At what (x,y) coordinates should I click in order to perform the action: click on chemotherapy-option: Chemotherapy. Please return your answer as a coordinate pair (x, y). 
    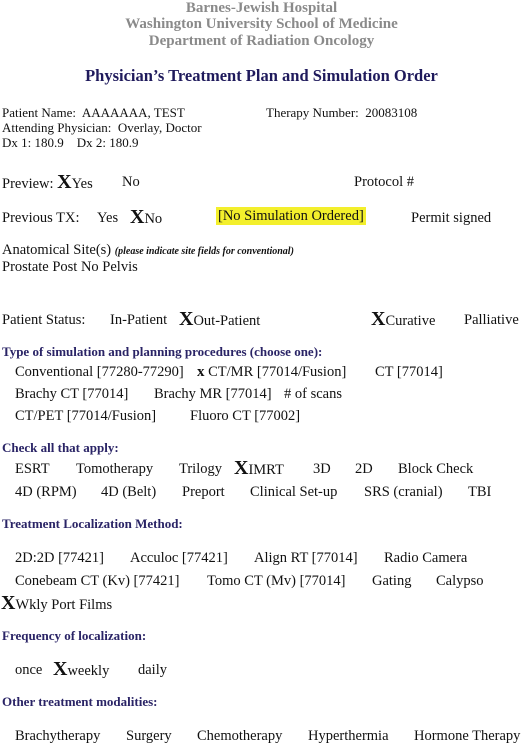
    Looking at the image, I should click on (239, 736).